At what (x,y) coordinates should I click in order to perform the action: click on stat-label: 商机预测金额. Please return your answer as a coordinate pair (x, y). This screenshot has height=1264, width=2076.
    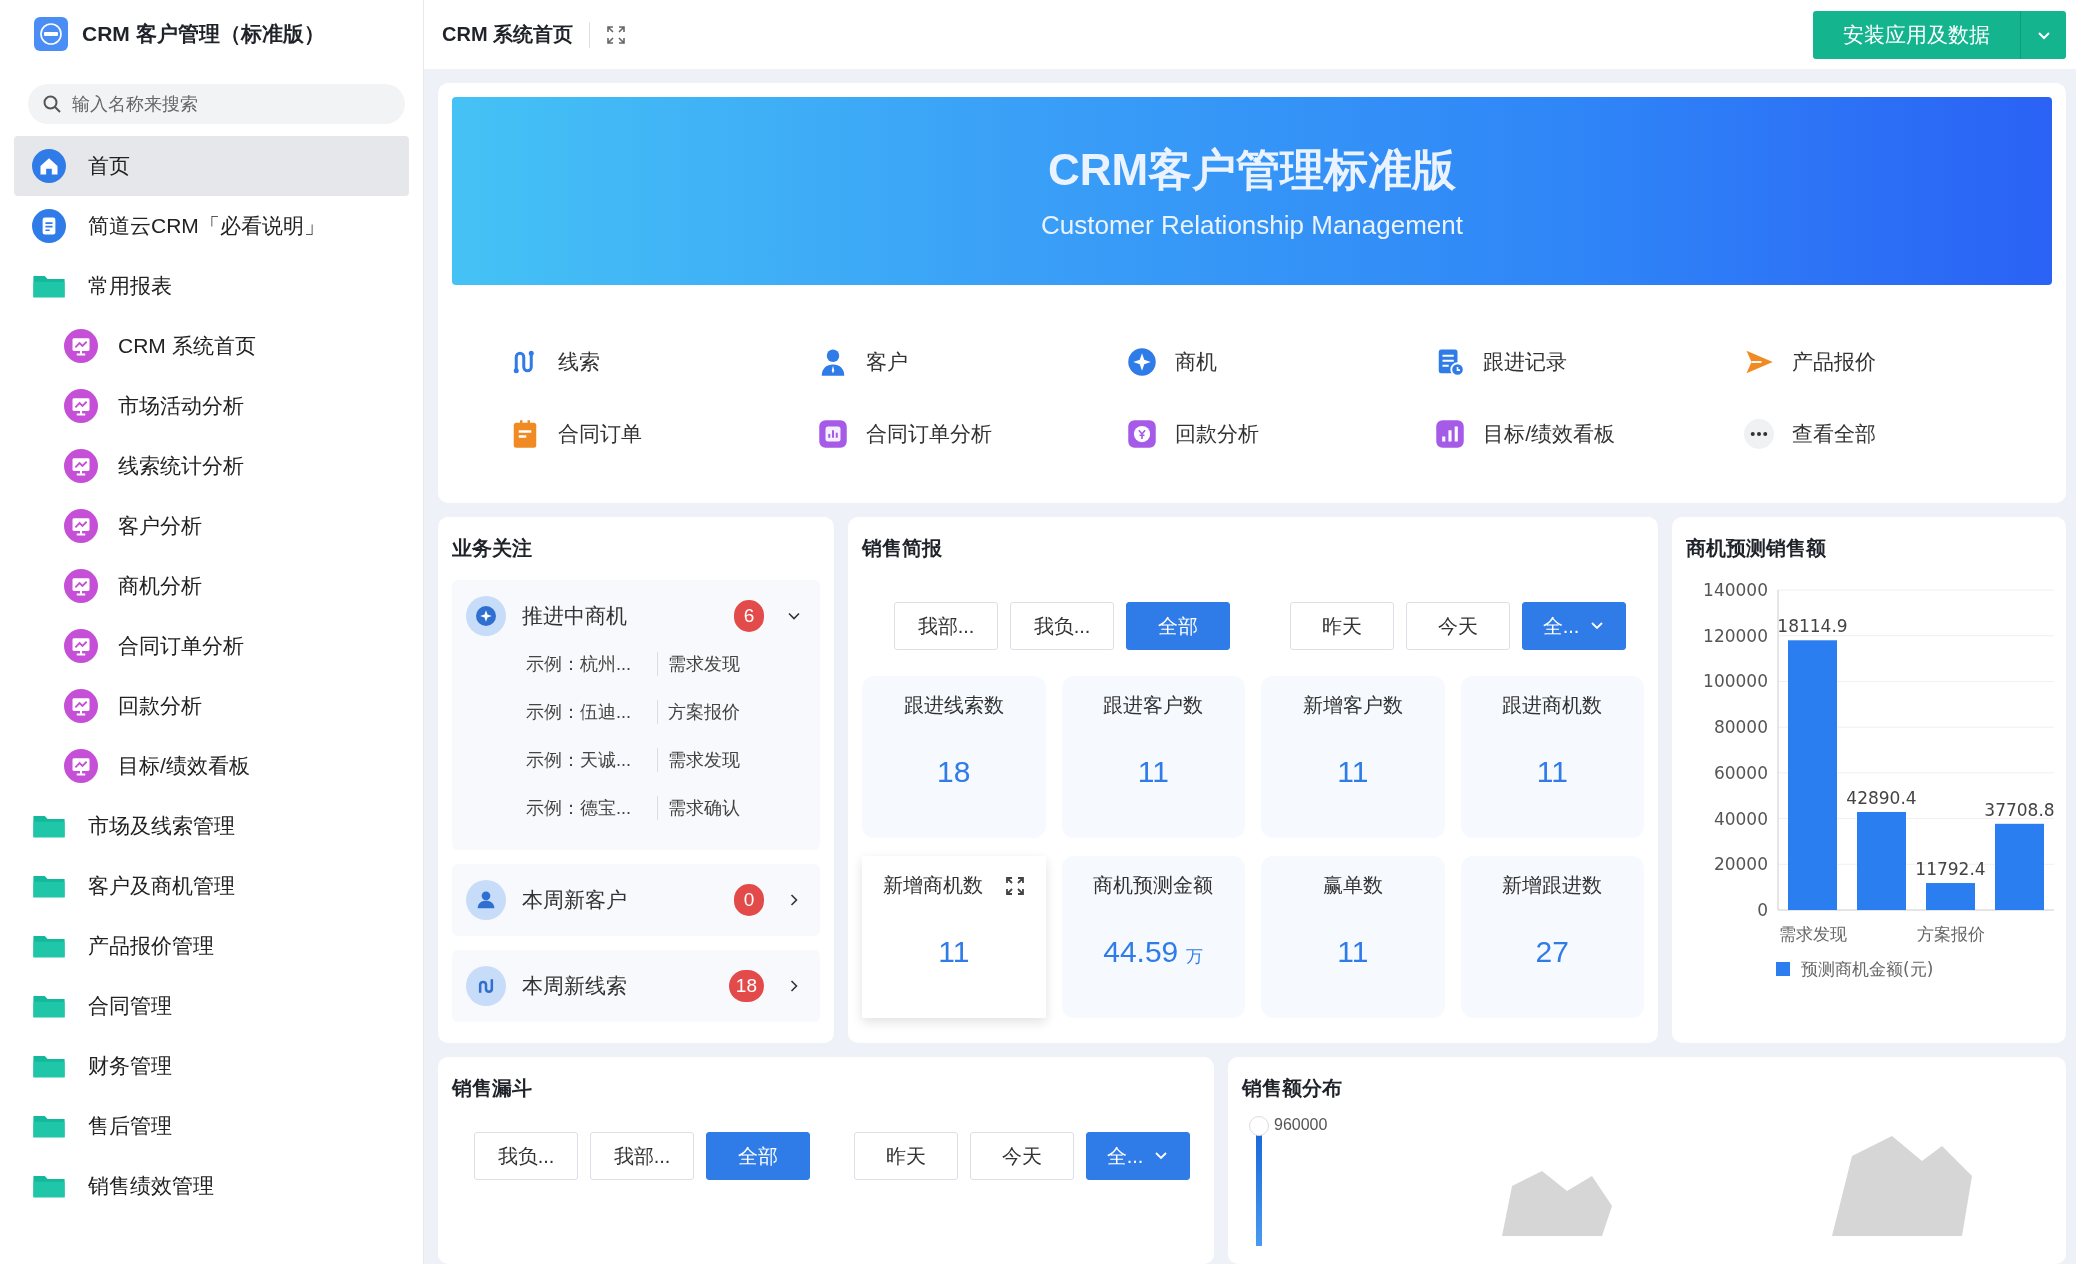
    Looking at the image, I should click on (1153, 885).